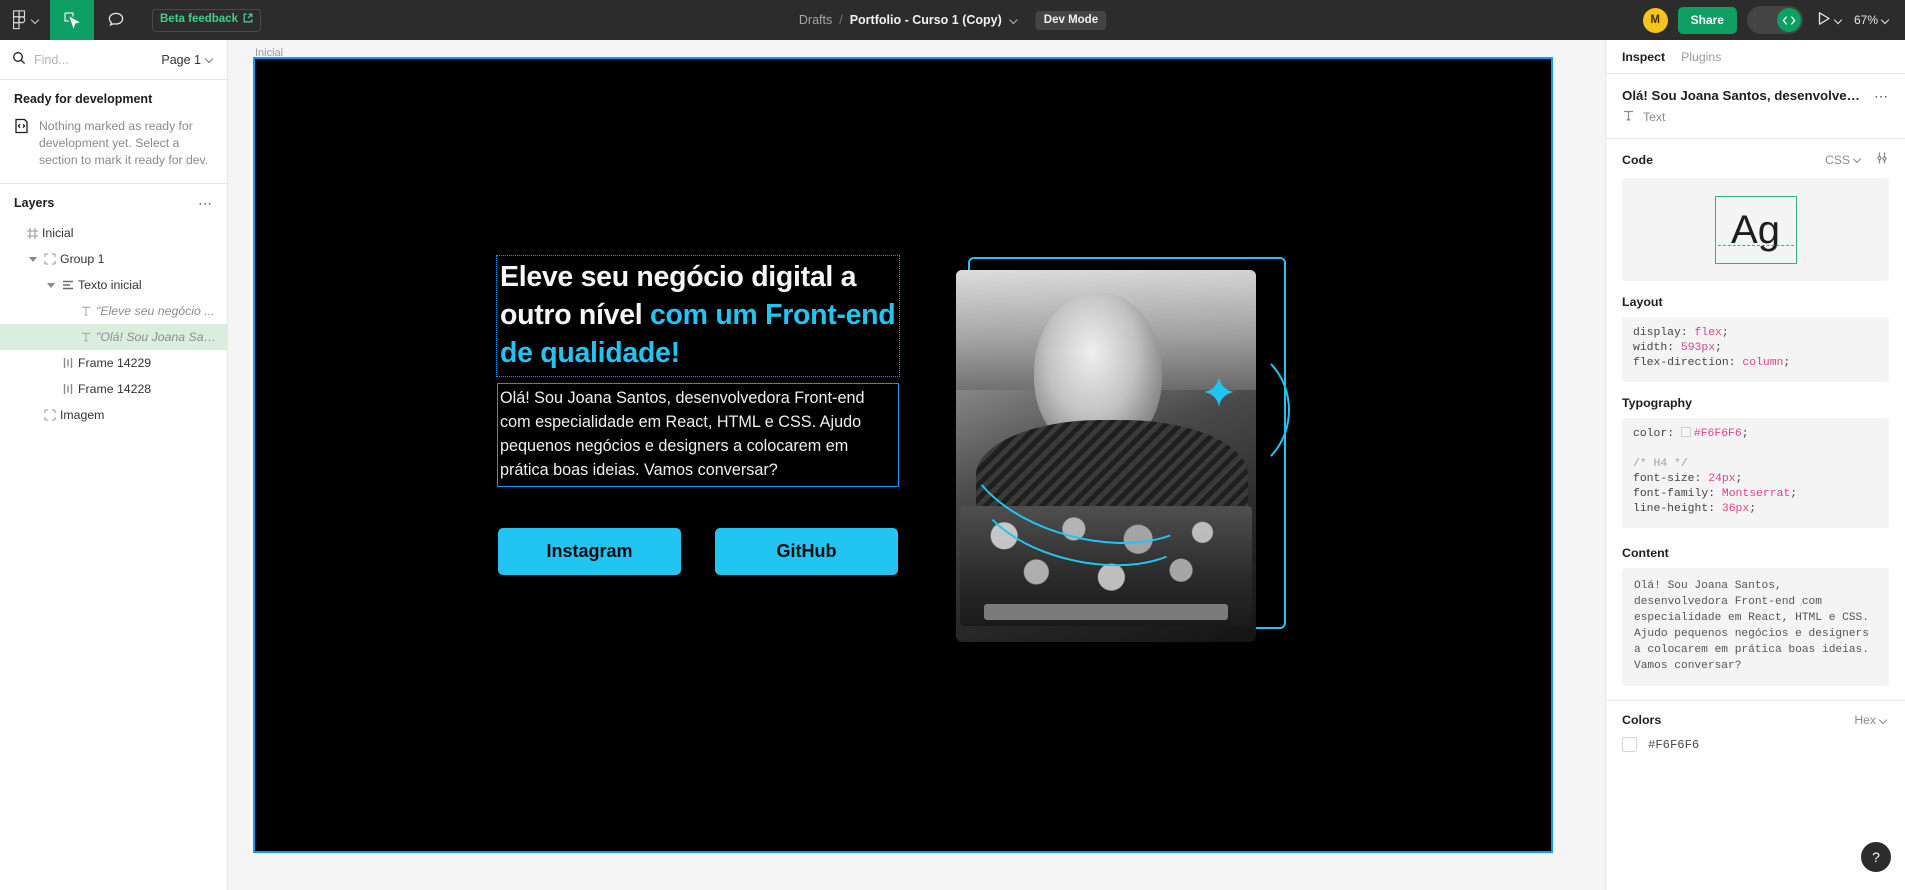 Image resolution: width=1905 pixels, height=890 pixels. Describe the element at coordinates (1645, 553) in the screenshot. I see `content-heading: Content` at that location.